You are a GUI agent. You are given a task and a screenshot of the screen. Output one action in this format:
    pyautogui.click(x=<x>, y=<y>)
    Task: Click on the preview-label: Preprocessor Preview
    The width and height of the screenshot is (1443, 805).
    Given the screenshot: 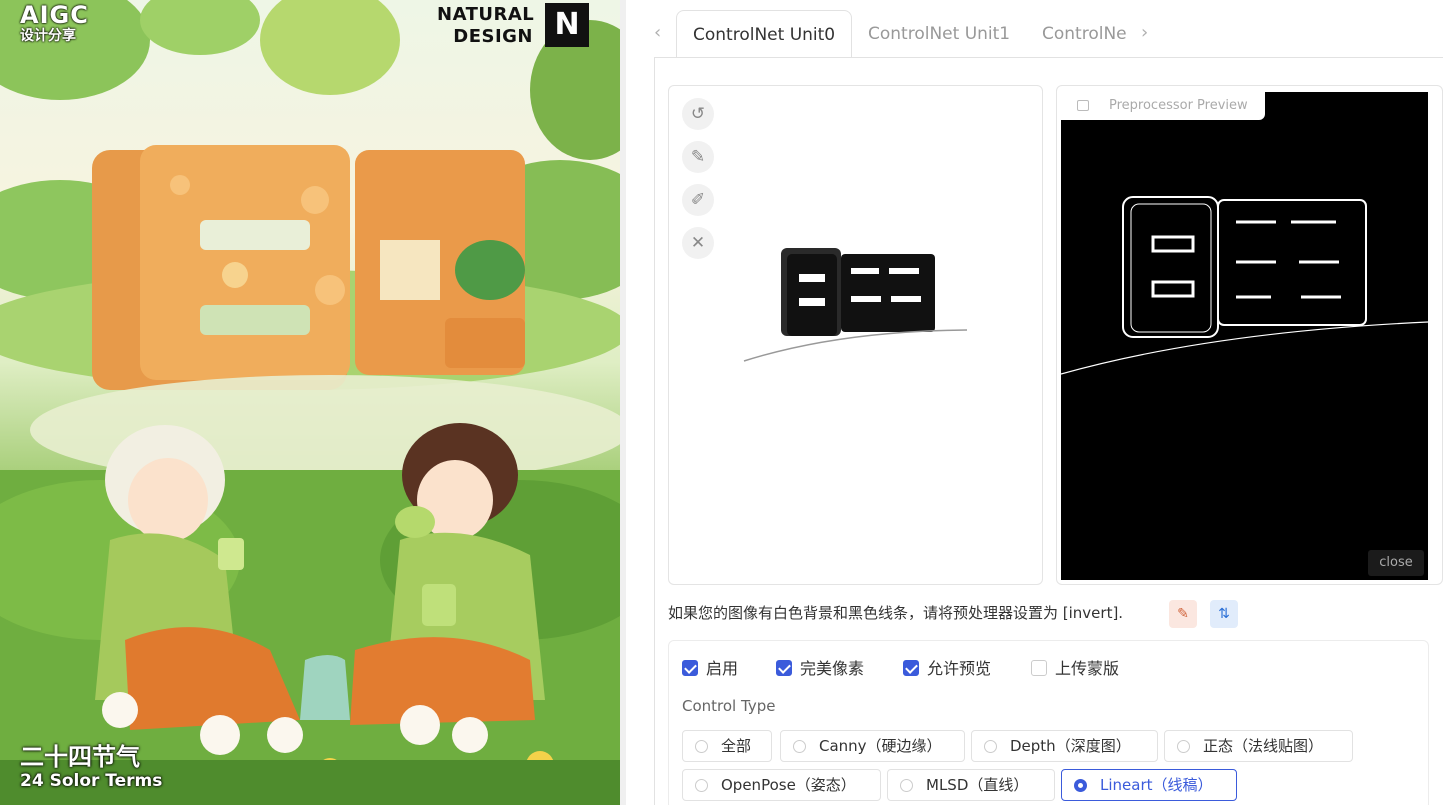 What is the action you would take?
    pyautogui.click(x=1161, y=106)
    